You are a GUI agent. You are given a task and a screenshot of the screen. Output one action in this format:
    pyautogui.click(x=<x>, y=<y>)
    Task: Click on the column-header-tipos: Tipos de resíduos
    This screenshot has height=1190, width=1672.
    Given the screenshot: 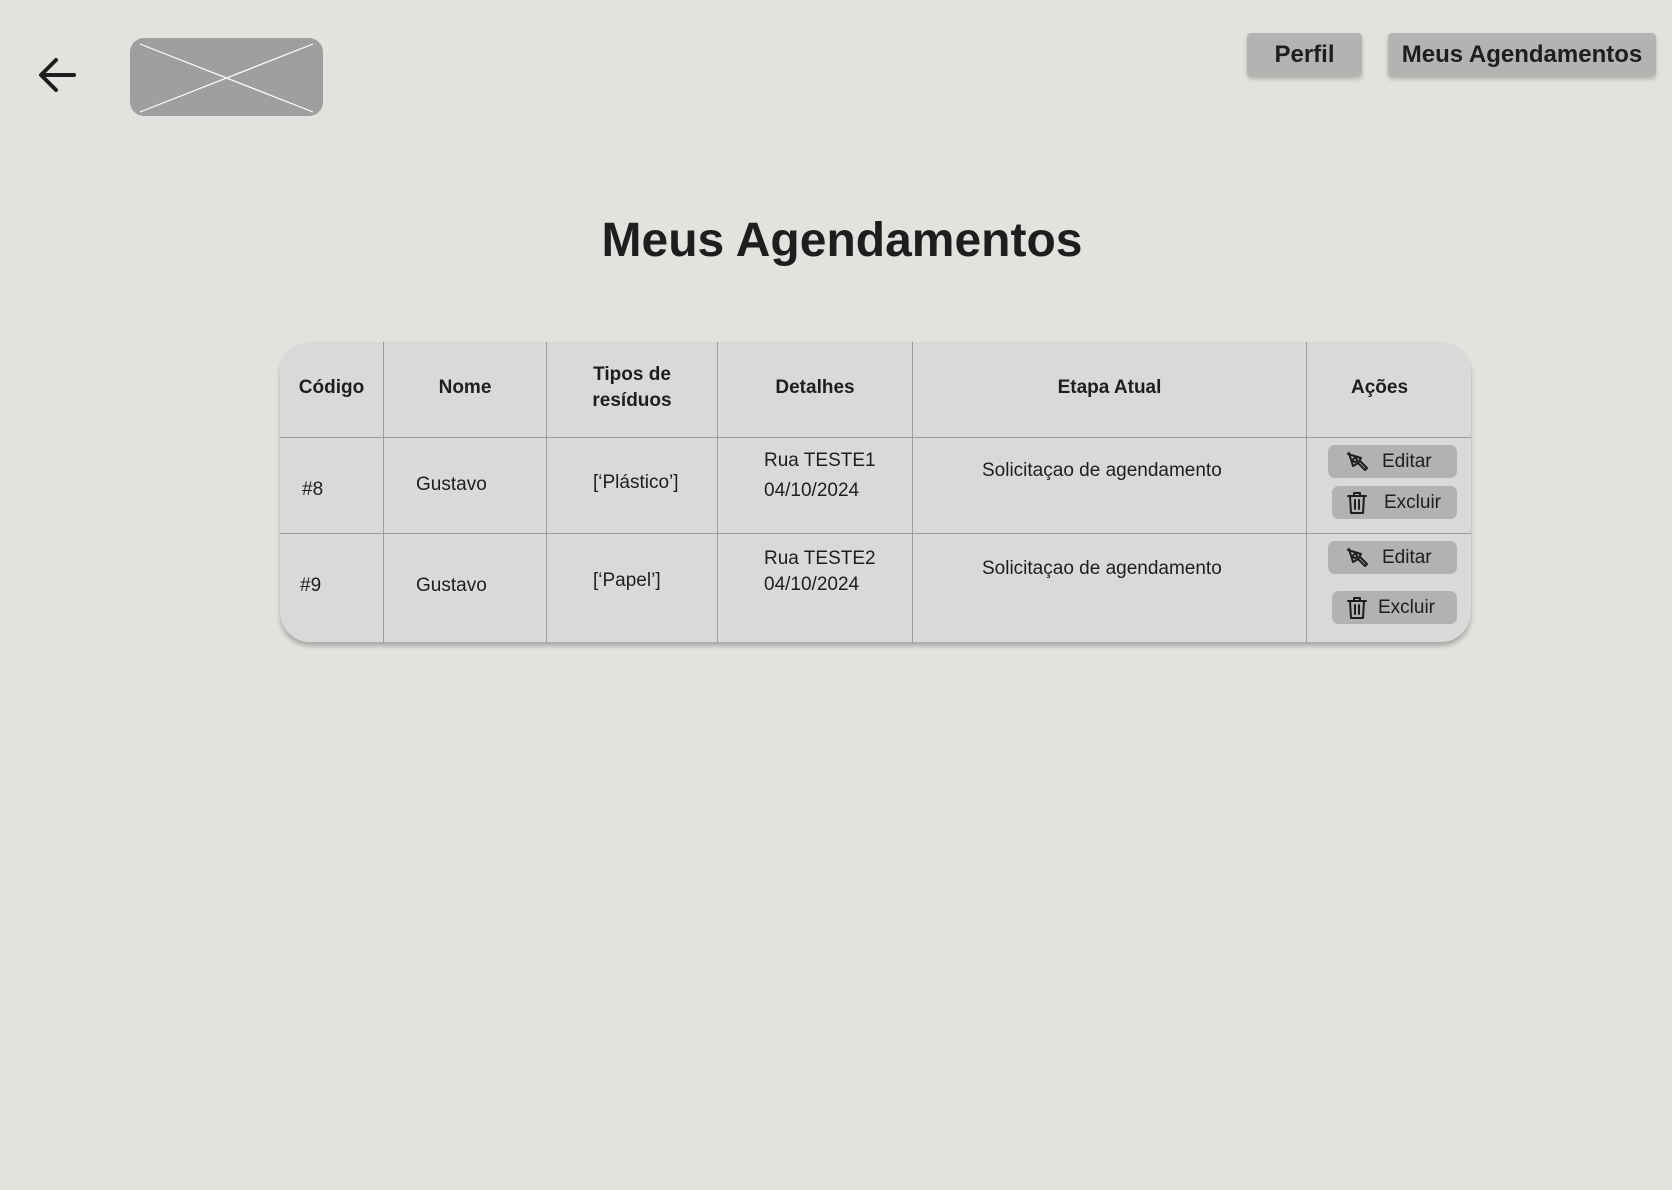 What is the action you would take?
    pyautogui.click(x=632, y=388)
    